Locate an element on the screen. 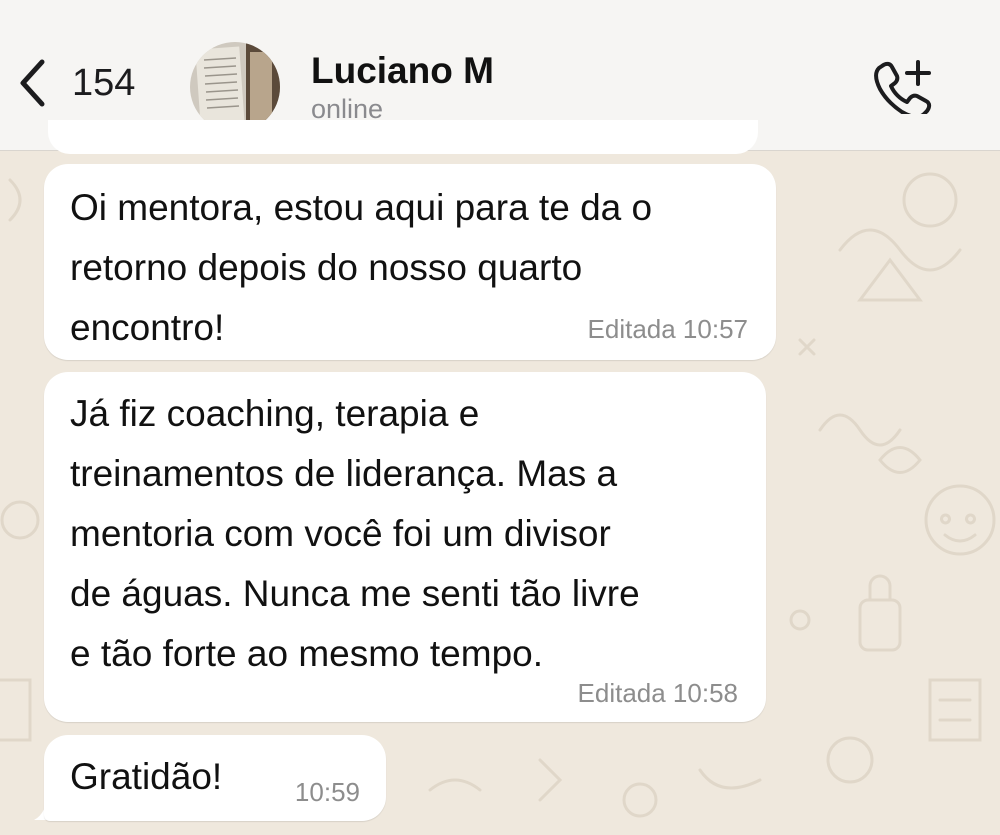 The image size is (1000, 835). message-meta: 10:59 is located at coordinates (327, 792).